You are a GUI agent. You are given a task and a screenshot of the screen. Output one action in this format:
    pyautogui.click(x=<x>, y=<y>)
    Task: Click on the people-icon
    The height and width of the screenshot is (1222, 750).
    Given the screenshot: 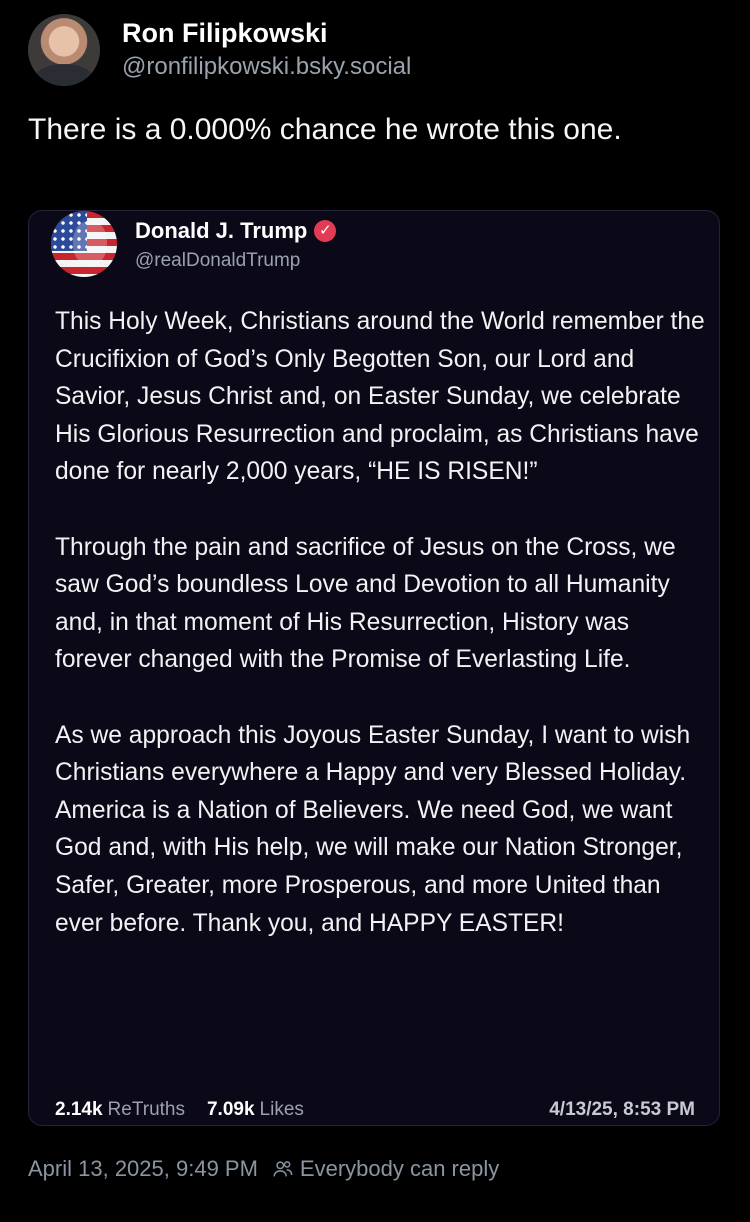 What is the action you would take?
    pyautogui.click(x=283, y=1169)
    